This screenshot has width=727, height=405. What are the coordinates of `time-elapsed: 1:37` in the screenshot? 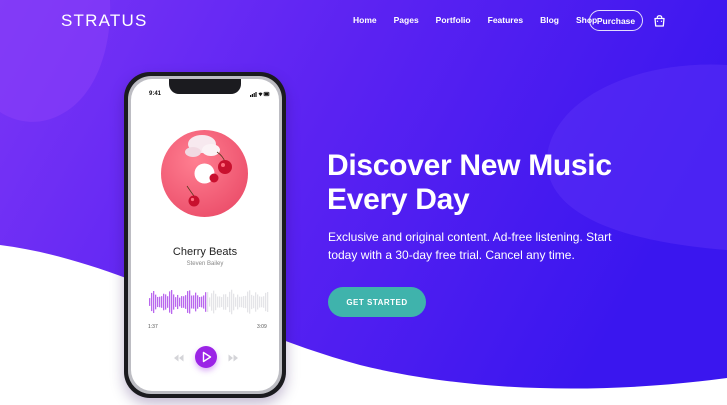 It's located at (153, 327).